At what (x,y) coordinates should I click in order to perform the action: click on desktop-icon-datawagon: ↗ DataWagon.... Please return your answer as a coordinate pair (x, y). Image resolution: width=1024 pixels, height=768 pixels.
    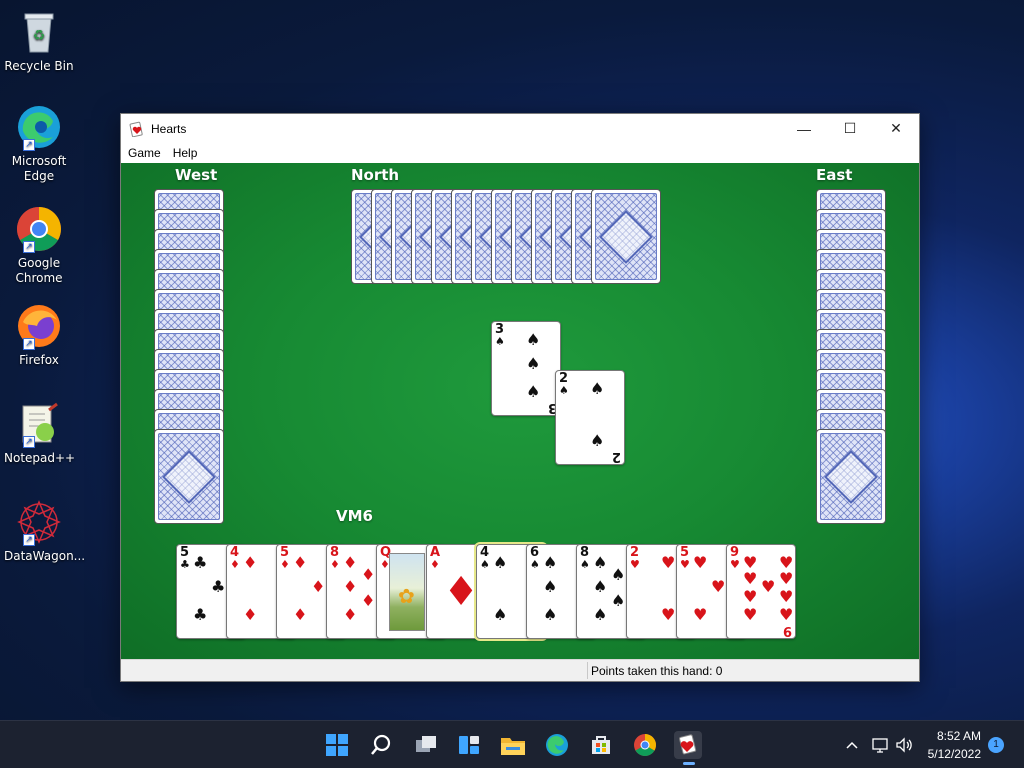
    Looking at the image, I should click on (45, 531).